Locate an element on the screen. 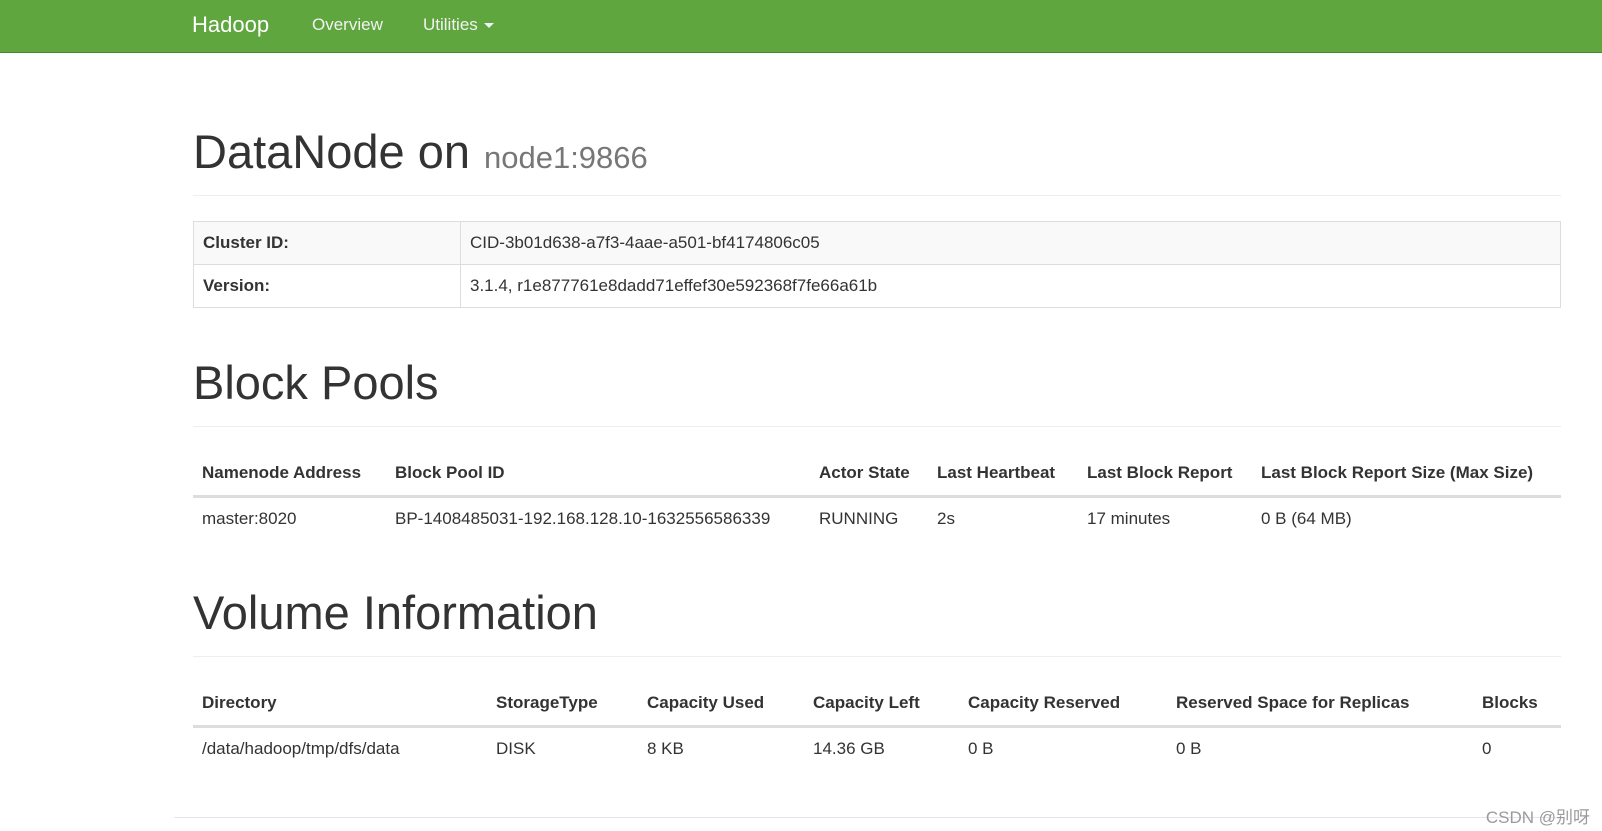  column-header: Blocks is located at coordinates (1517, 705).